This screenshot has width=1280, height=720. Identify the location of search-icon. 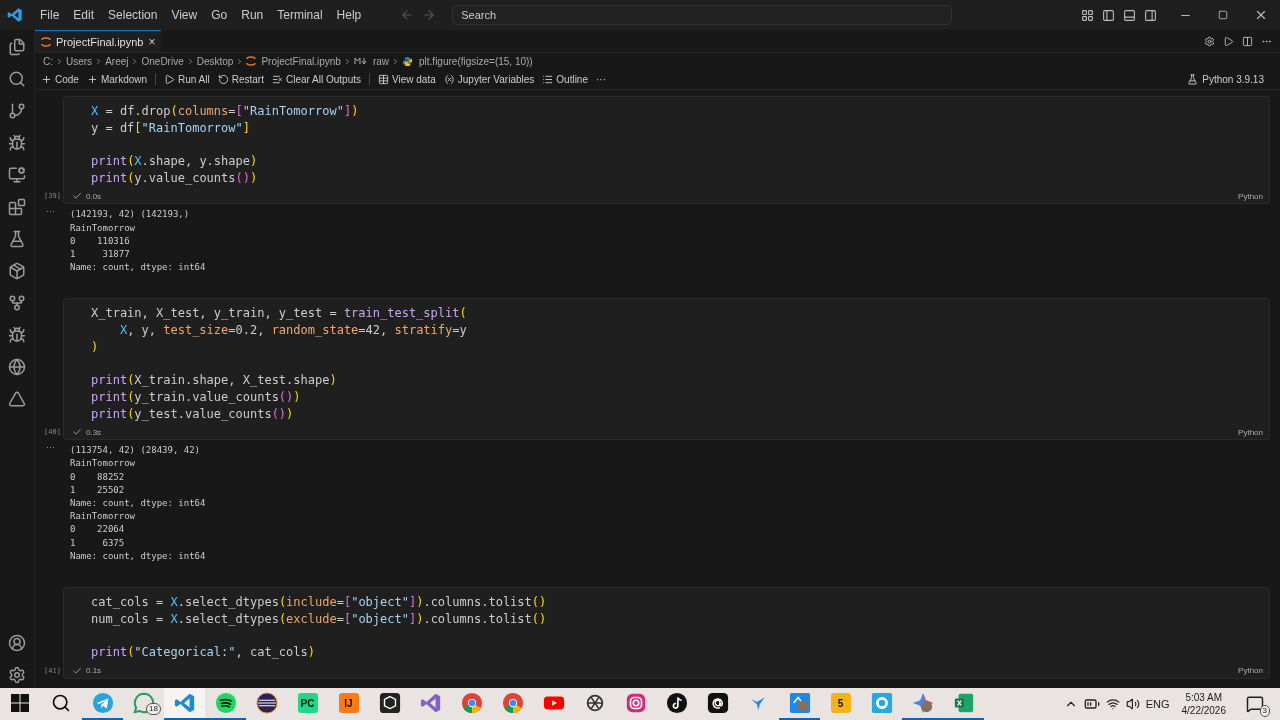
(17, 79).